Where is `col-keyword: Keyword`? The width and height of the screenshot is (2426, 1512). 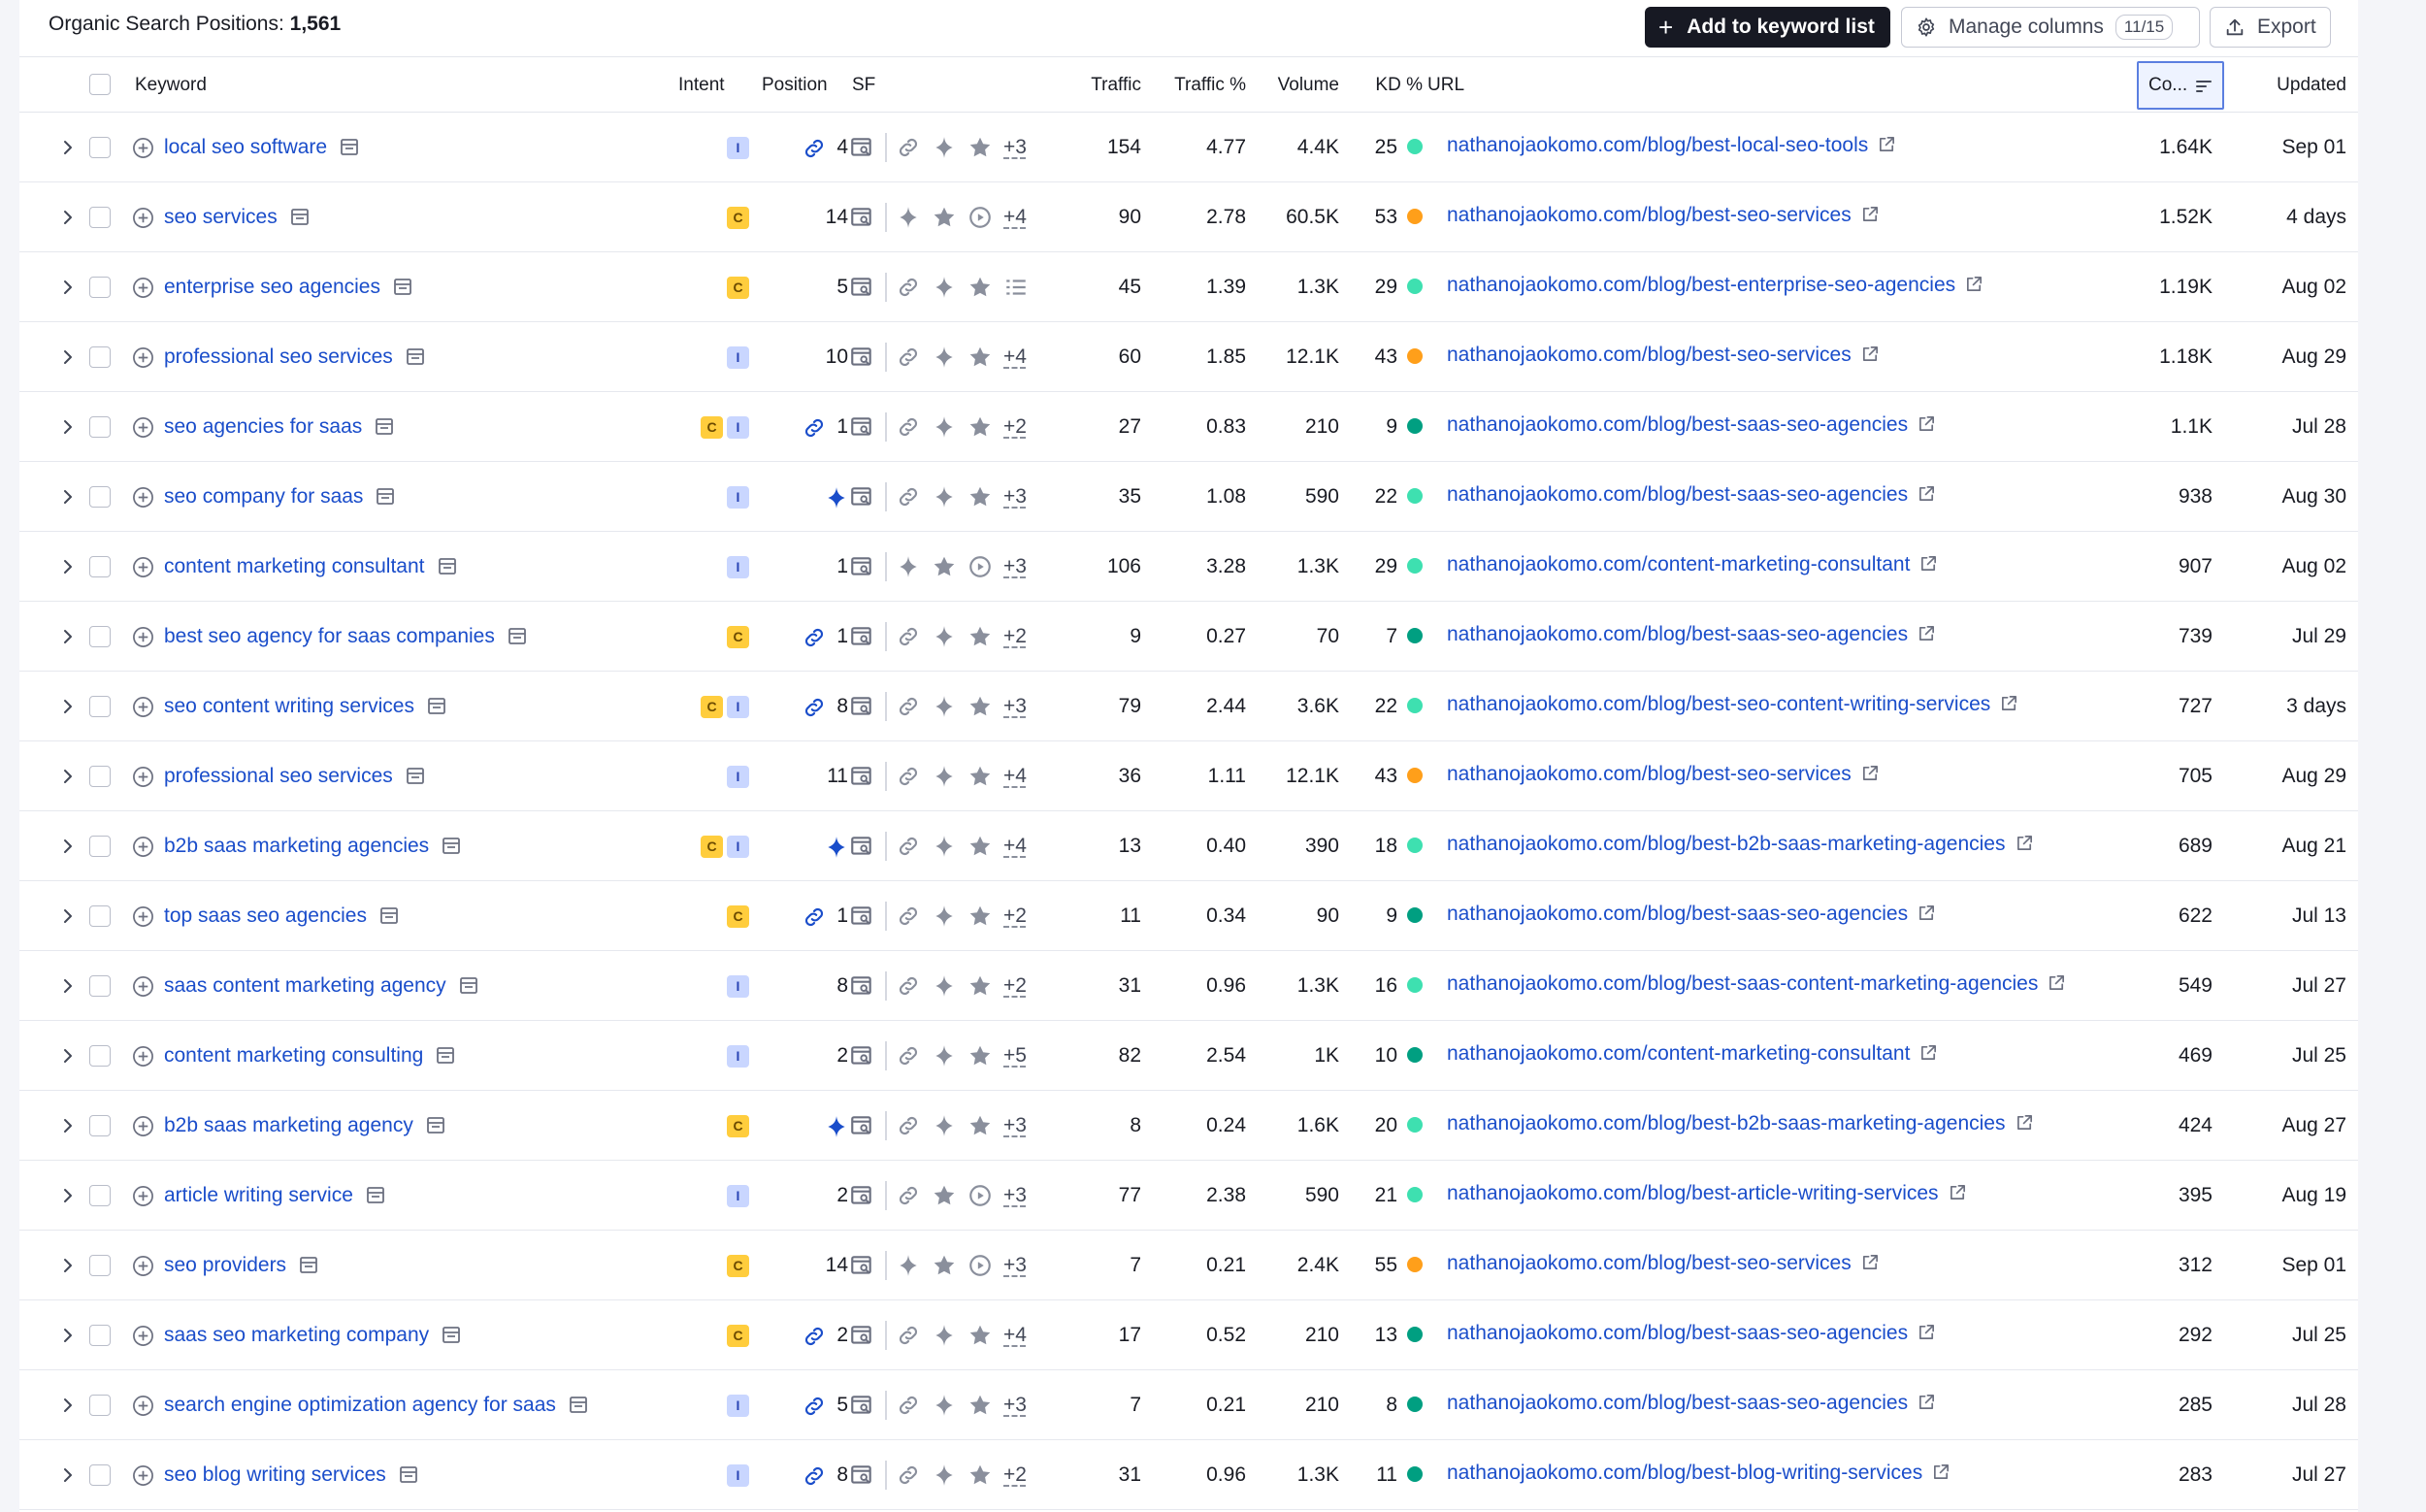
col-keyword: Keyword is located at coordinates (171, 85).